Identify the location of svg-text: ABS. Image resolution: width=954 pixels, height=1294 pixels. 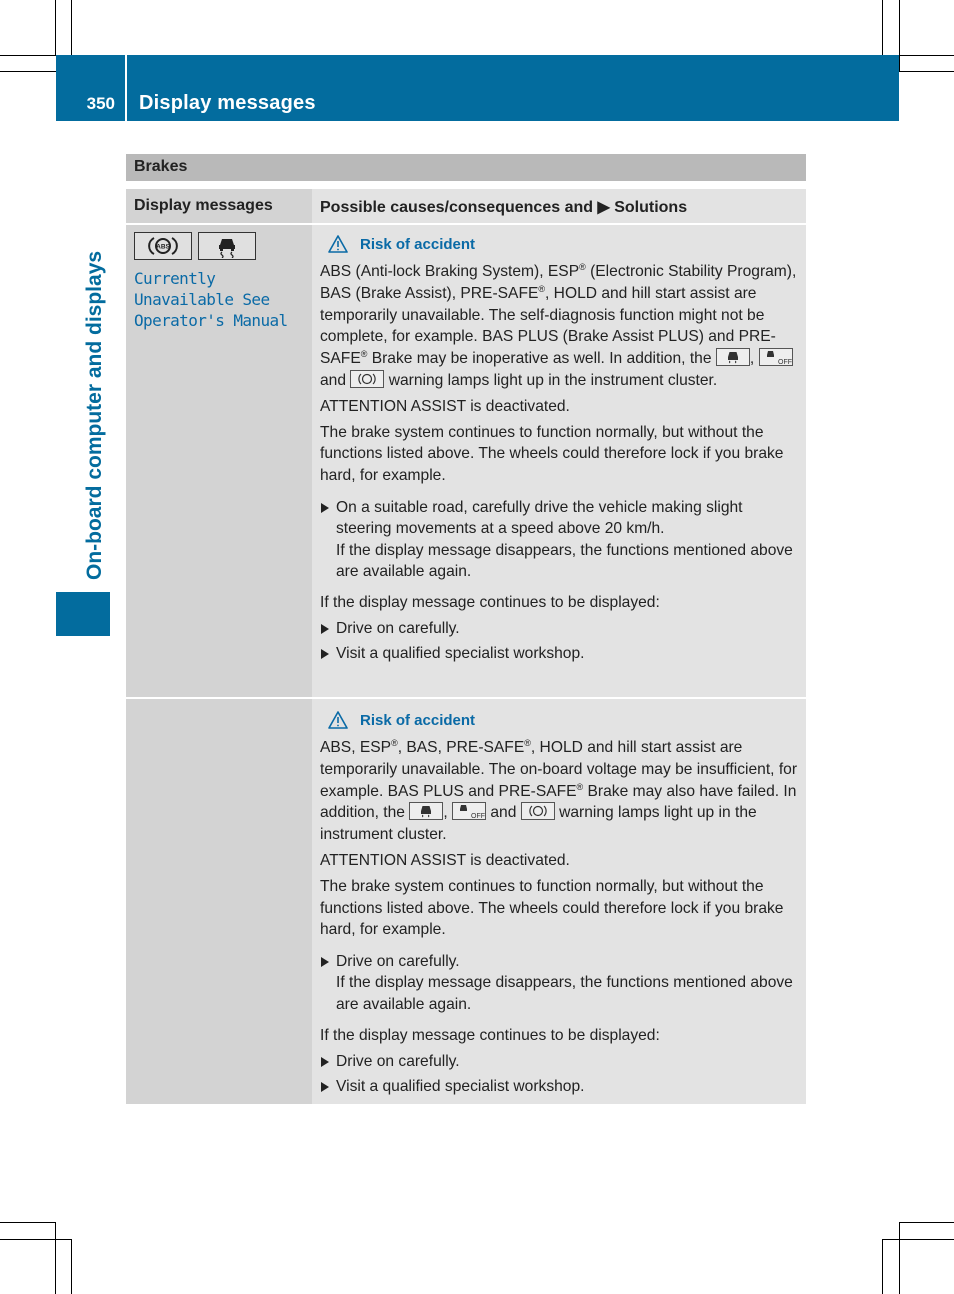
(163, 247).